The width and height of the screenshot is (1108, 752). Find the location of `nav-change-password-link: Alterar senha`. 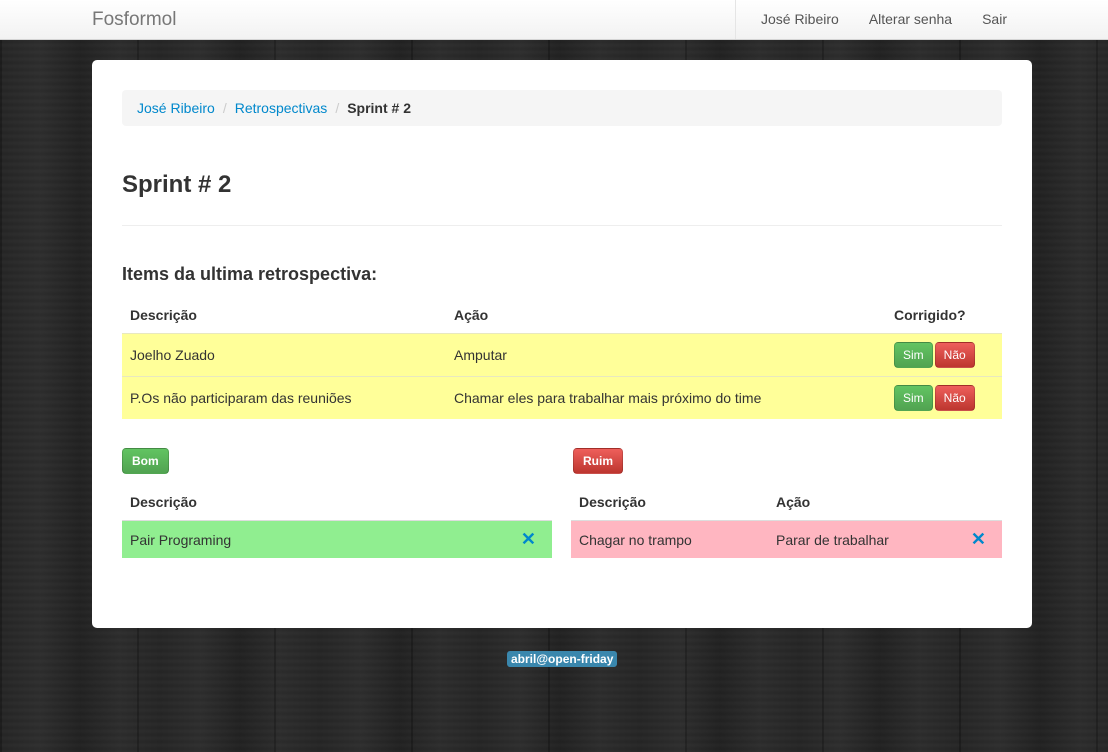

nav-change-password-link: Alterar senha is located at coordinates (910, 19).